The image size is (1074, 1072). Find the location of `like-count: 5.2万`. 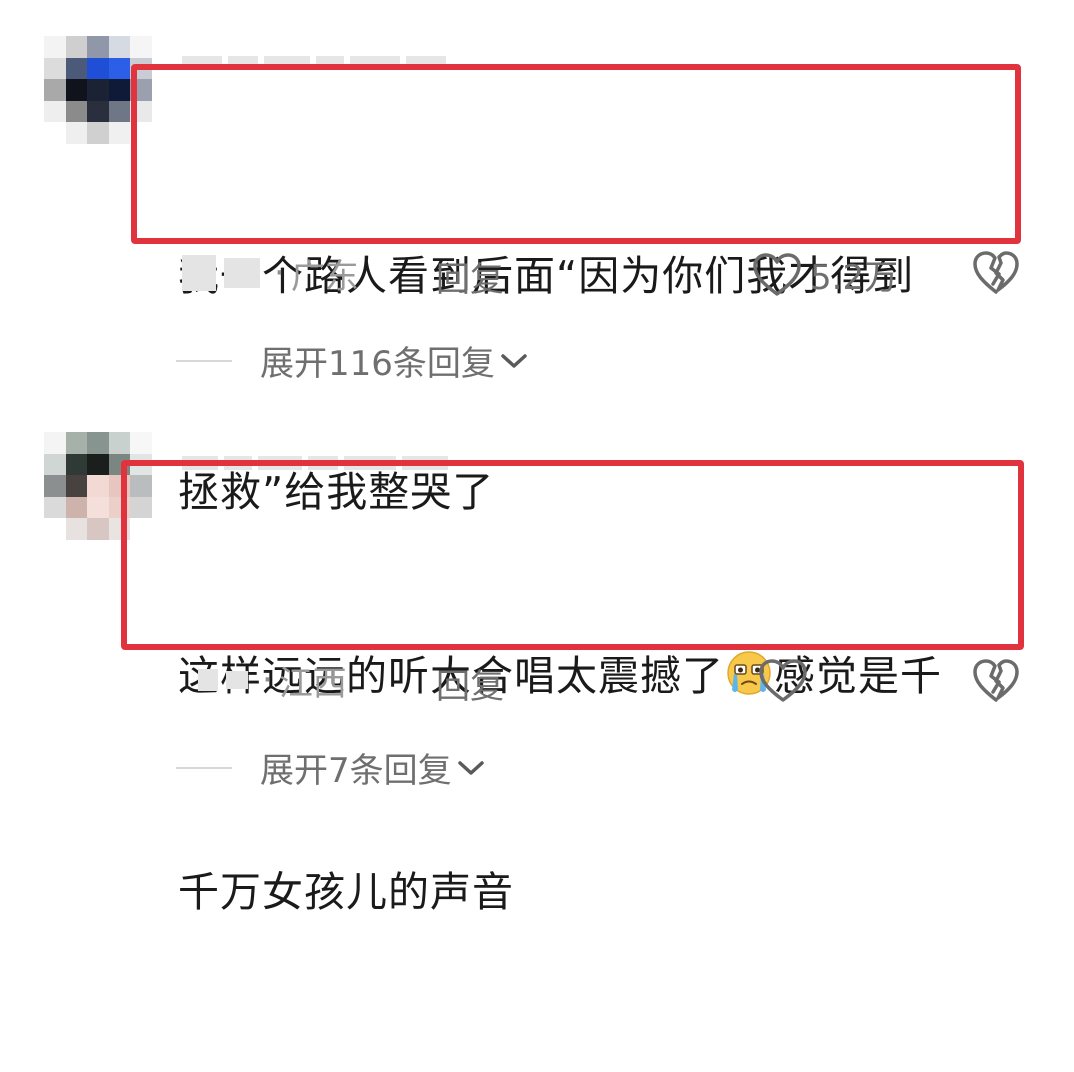

like-count: 5.2万 is located at coordinates (854, 278).